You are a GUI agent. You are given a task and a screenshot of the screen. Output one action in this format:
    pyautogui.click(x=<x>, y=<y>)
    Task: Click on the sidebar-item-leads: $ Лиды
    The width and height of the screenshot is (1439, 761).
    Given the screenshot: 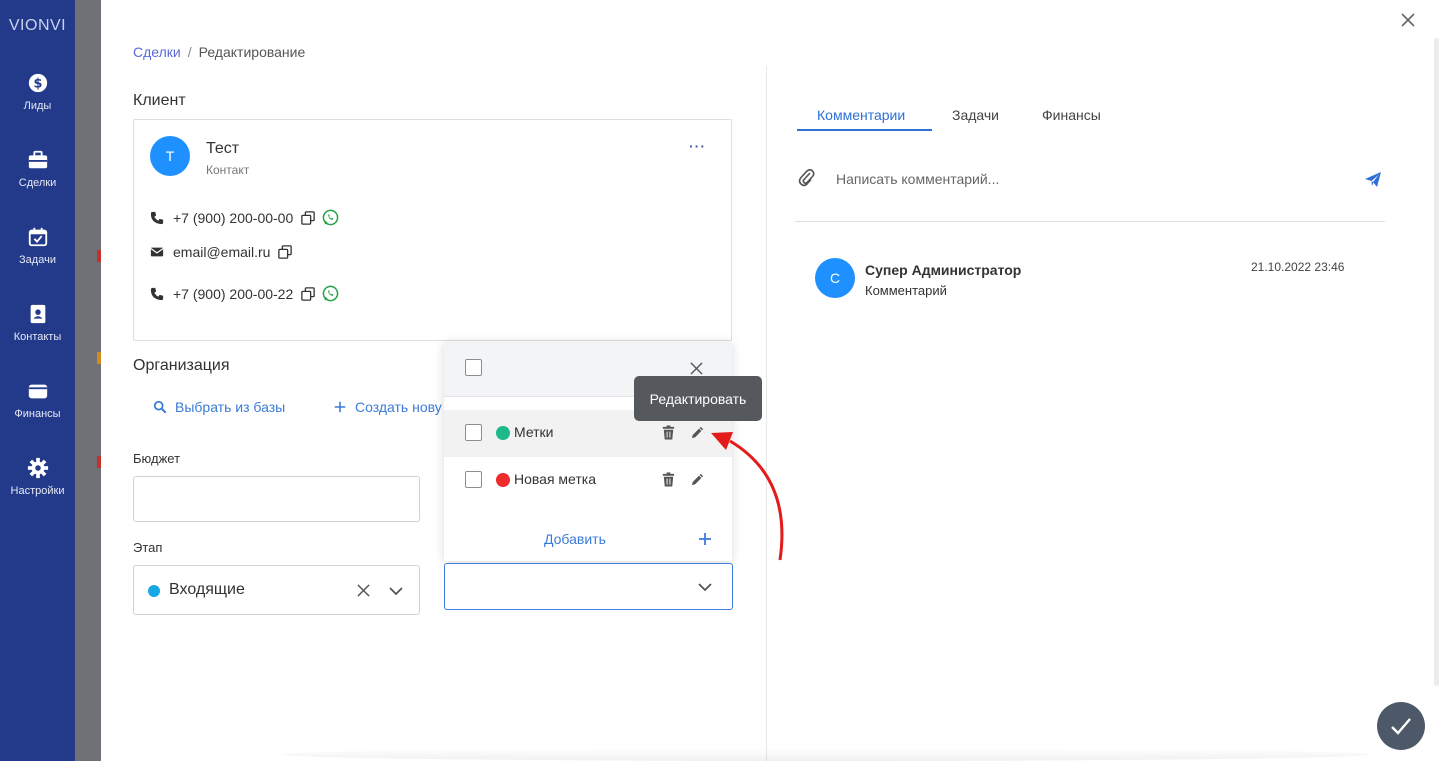 What is the action you would take?
    pyautogui.click(x=37, y=92)
    